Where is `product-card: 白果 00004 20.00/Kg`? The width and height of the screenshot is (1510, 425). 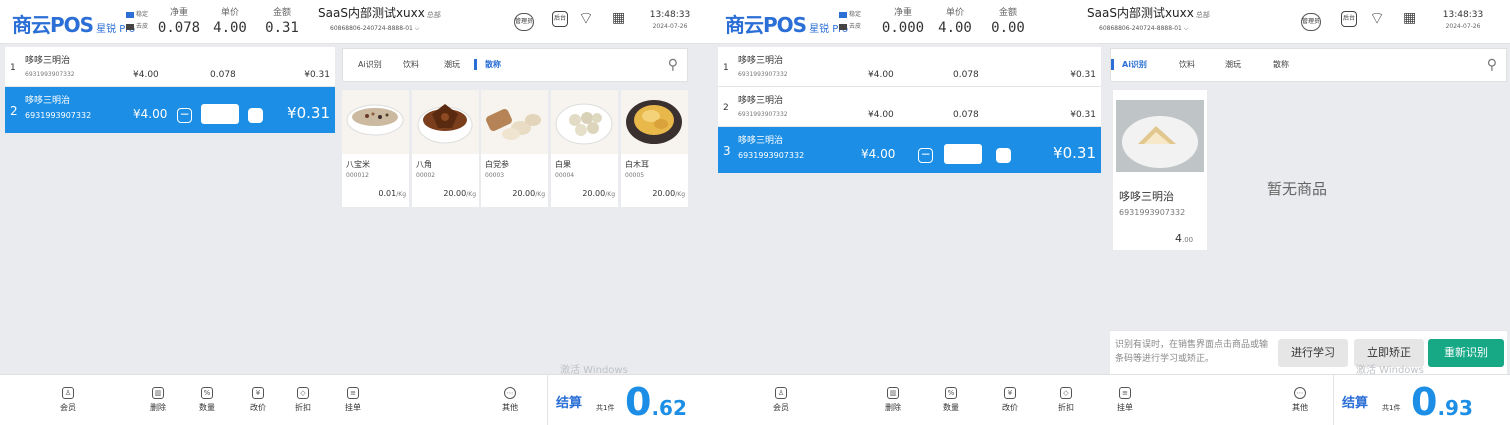
product-card: 白果 00004 20.00/Kg is located at coordinates (584, 148).